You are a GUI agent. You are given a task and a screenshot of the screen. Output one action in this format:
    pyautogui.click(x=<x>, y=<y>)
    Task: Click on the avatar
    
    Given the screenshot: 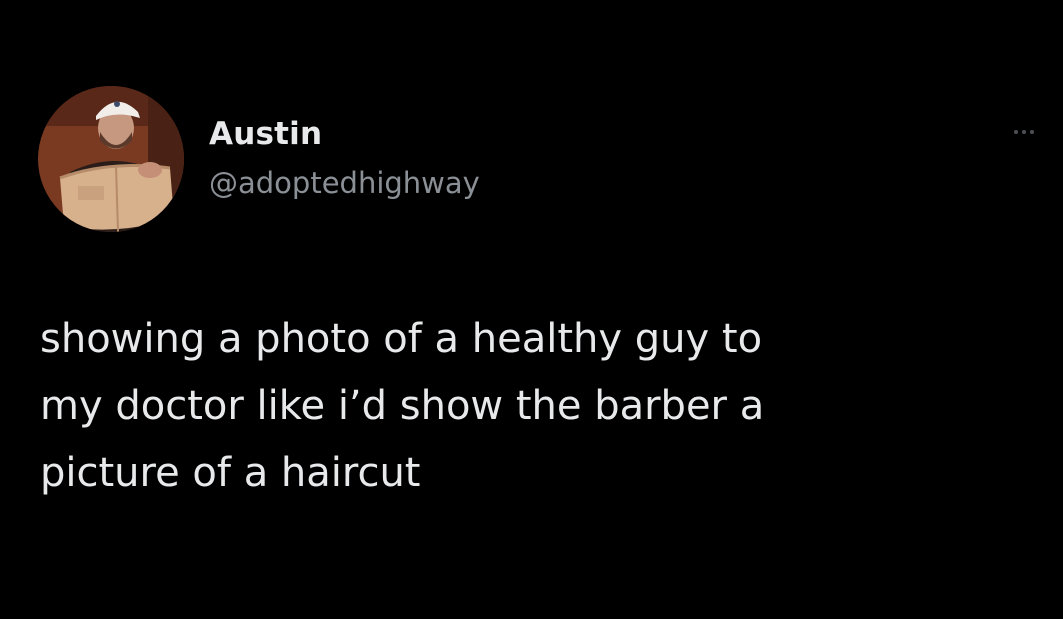 What is the action you would take?
    pyautogui.click(x=111, y=159)
    